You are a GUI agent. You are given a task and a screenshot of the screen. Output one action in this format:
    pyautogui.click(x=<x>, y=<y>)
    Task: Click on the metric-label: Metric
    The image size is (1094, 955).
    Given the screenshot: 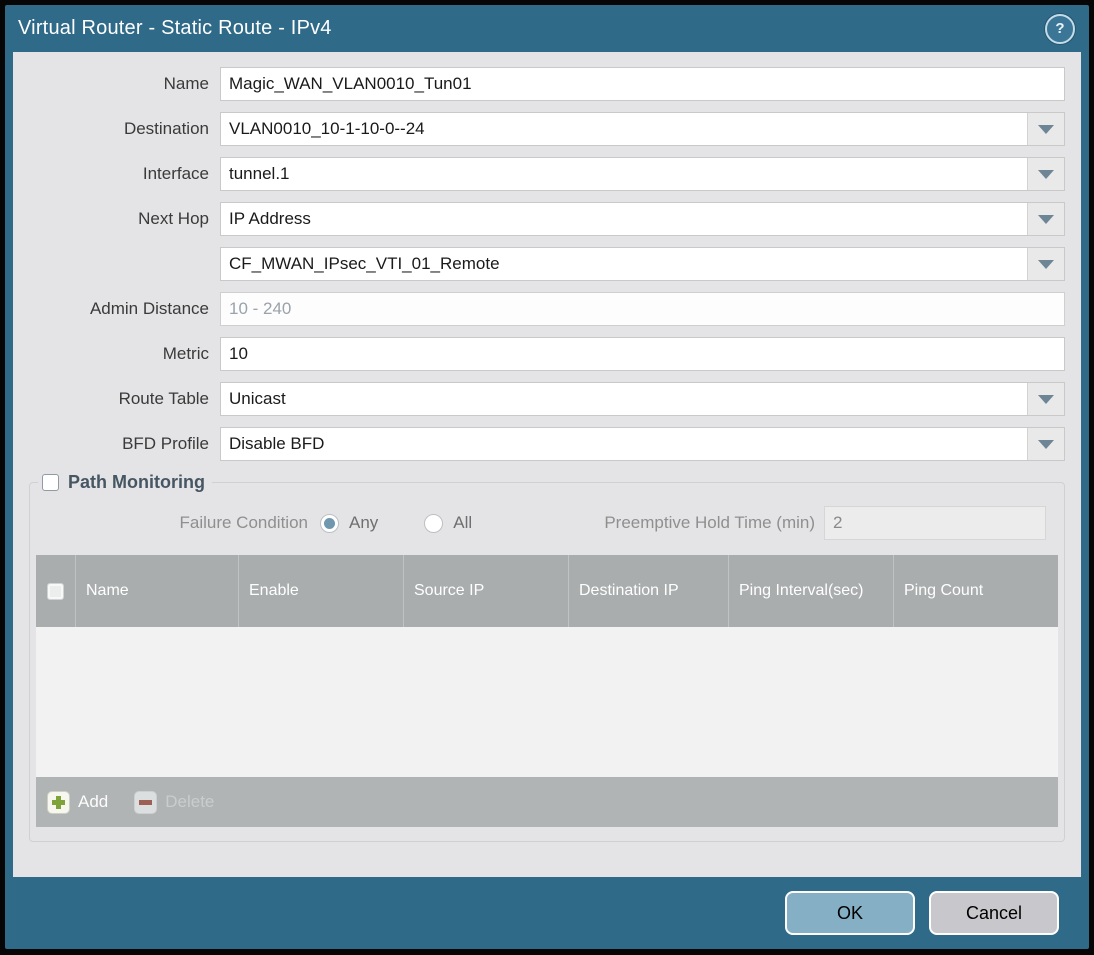 What is the action you would take?
    pyautogui.click(x=185, y=353)
    